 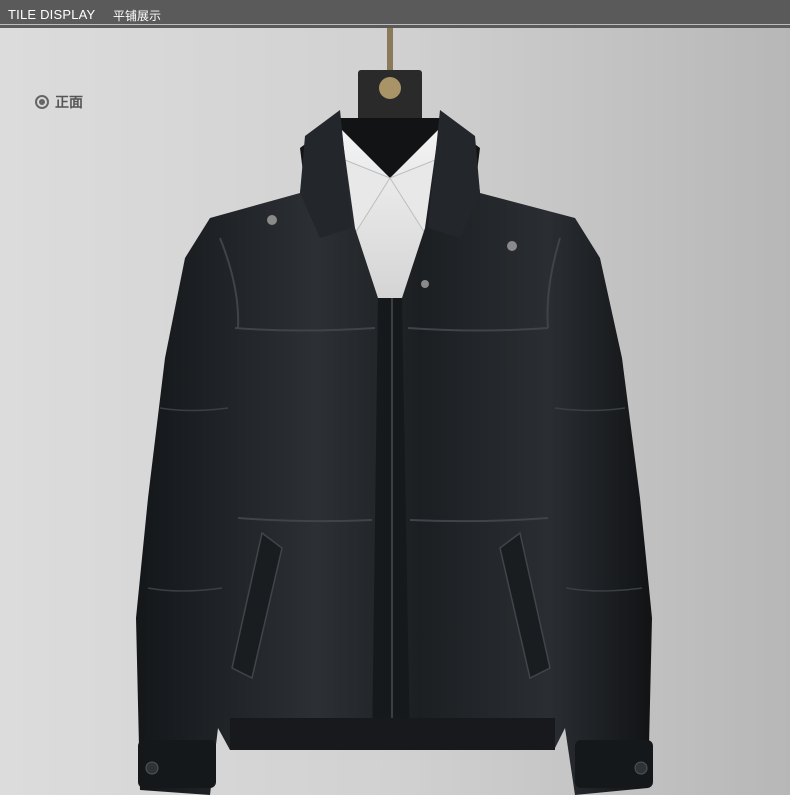 What do you see at coordinates (42, 102) in the screenshot?
I see `radio-dot-icon` at bounding box center [42, 102].